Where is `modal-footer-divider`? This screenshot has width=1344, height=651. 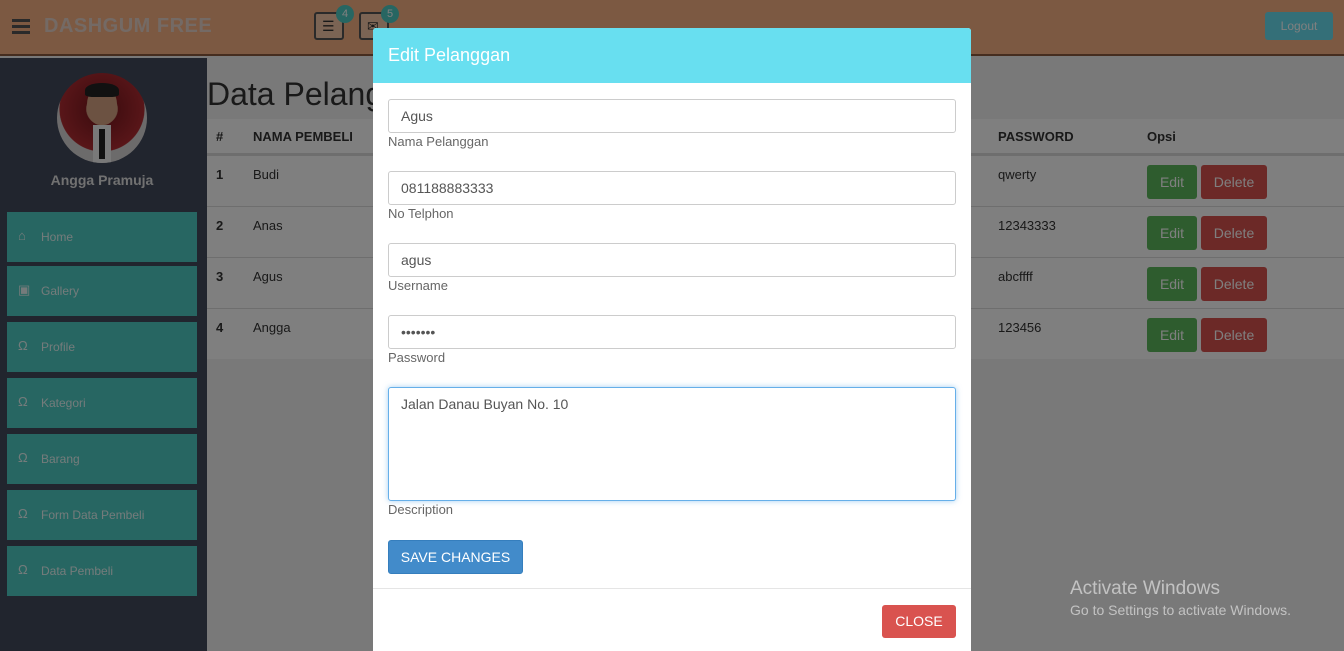 modal-footer-divider is located at coordinates (672, 588).